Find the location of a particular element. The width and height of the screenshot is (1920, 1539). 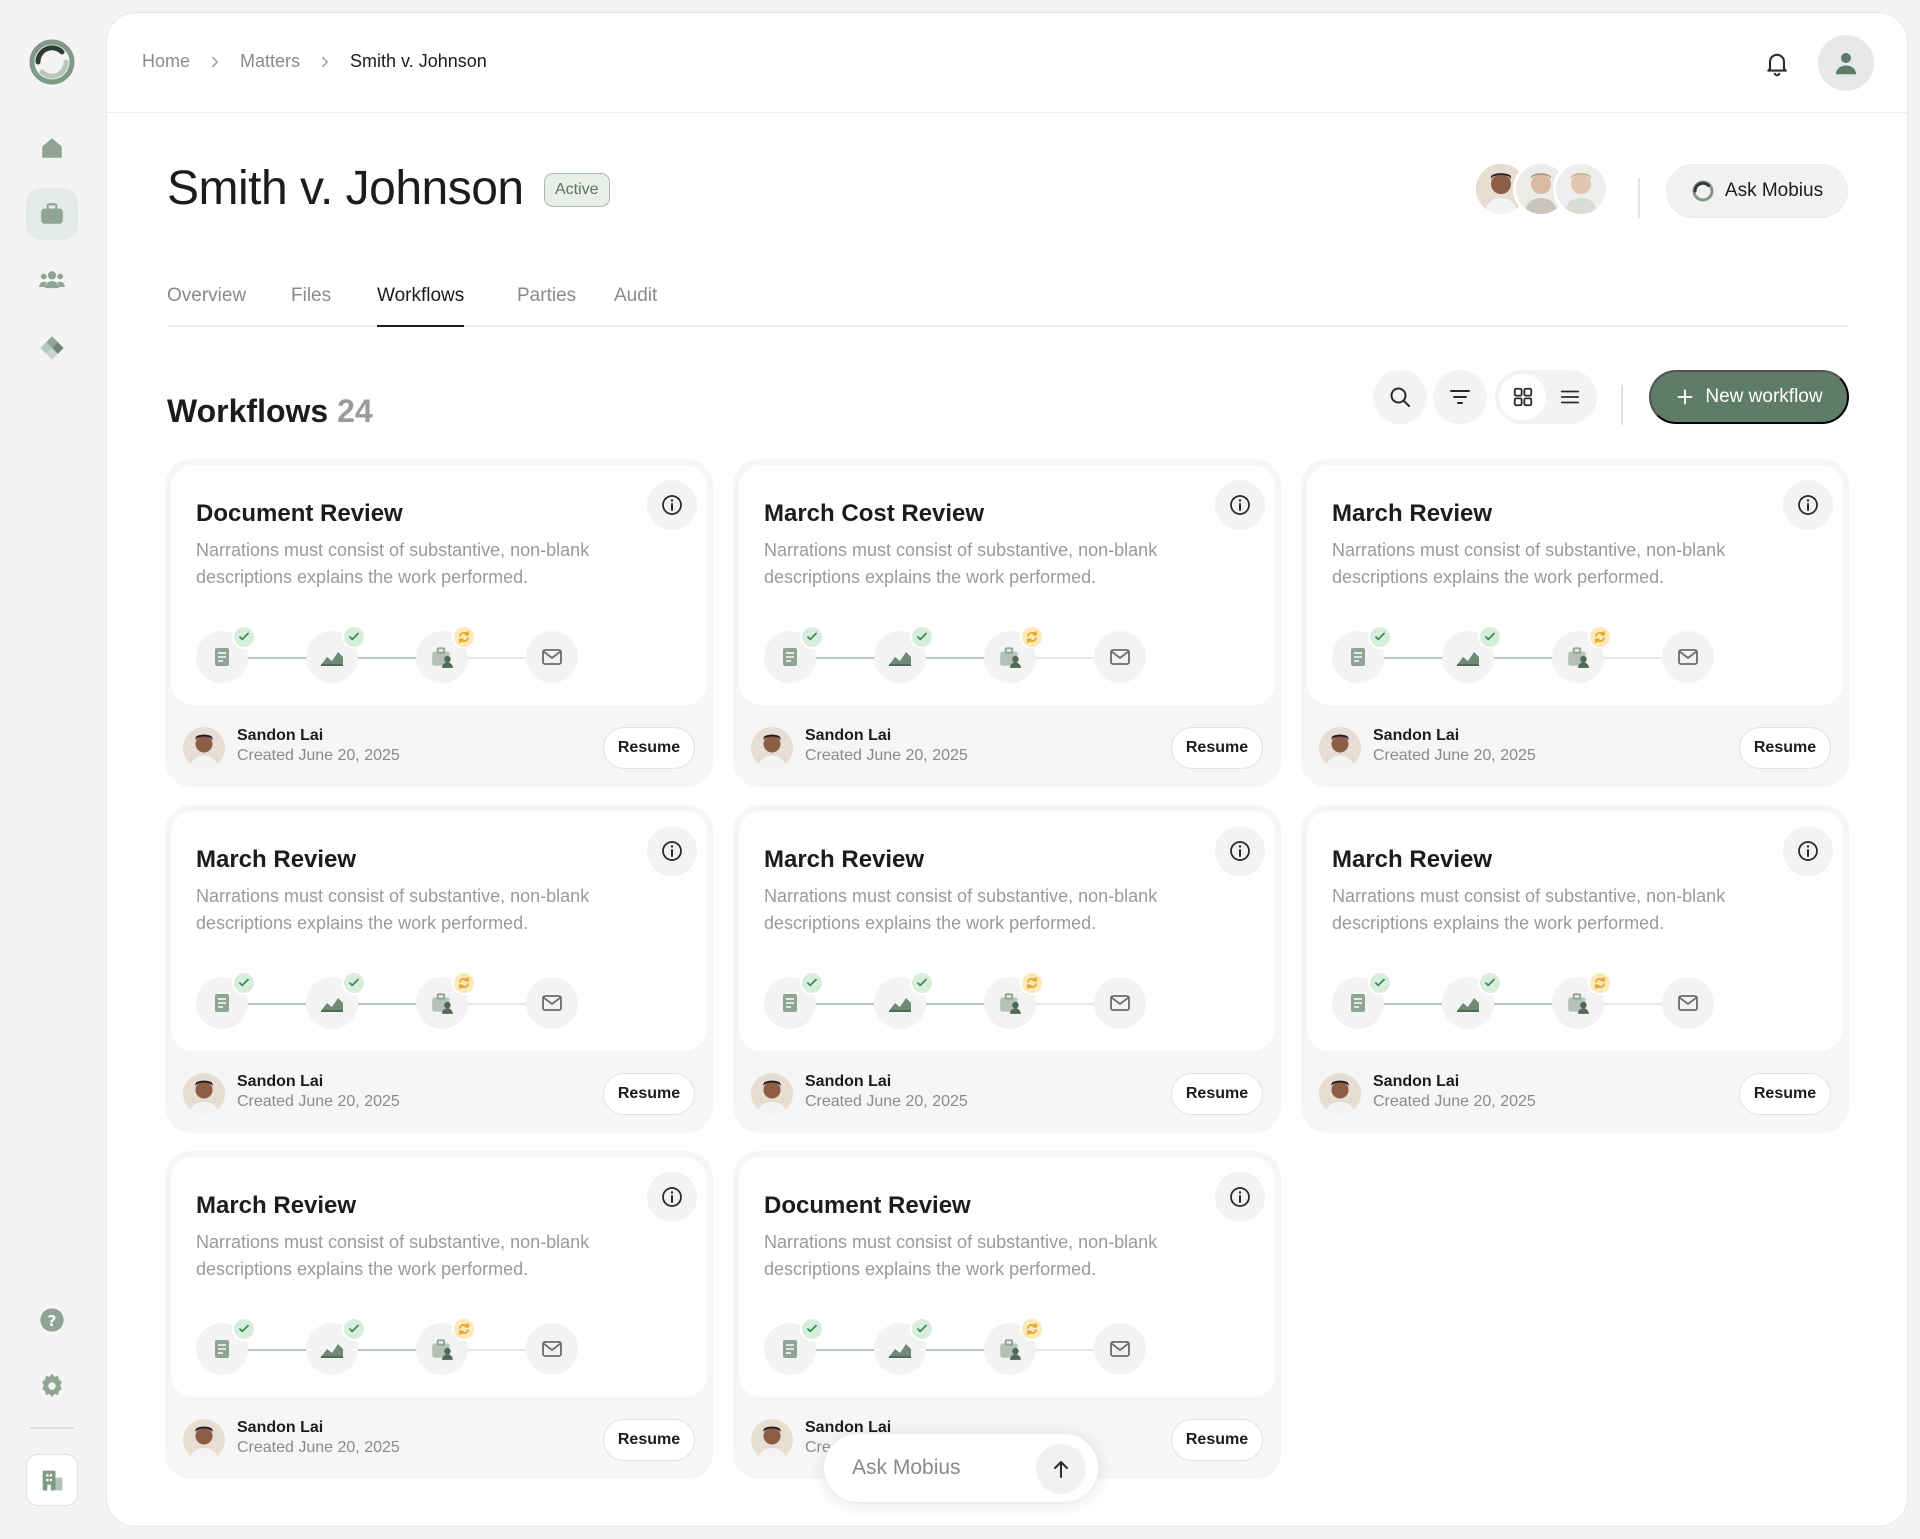

avatar is located at coordinates (1340, 1094).